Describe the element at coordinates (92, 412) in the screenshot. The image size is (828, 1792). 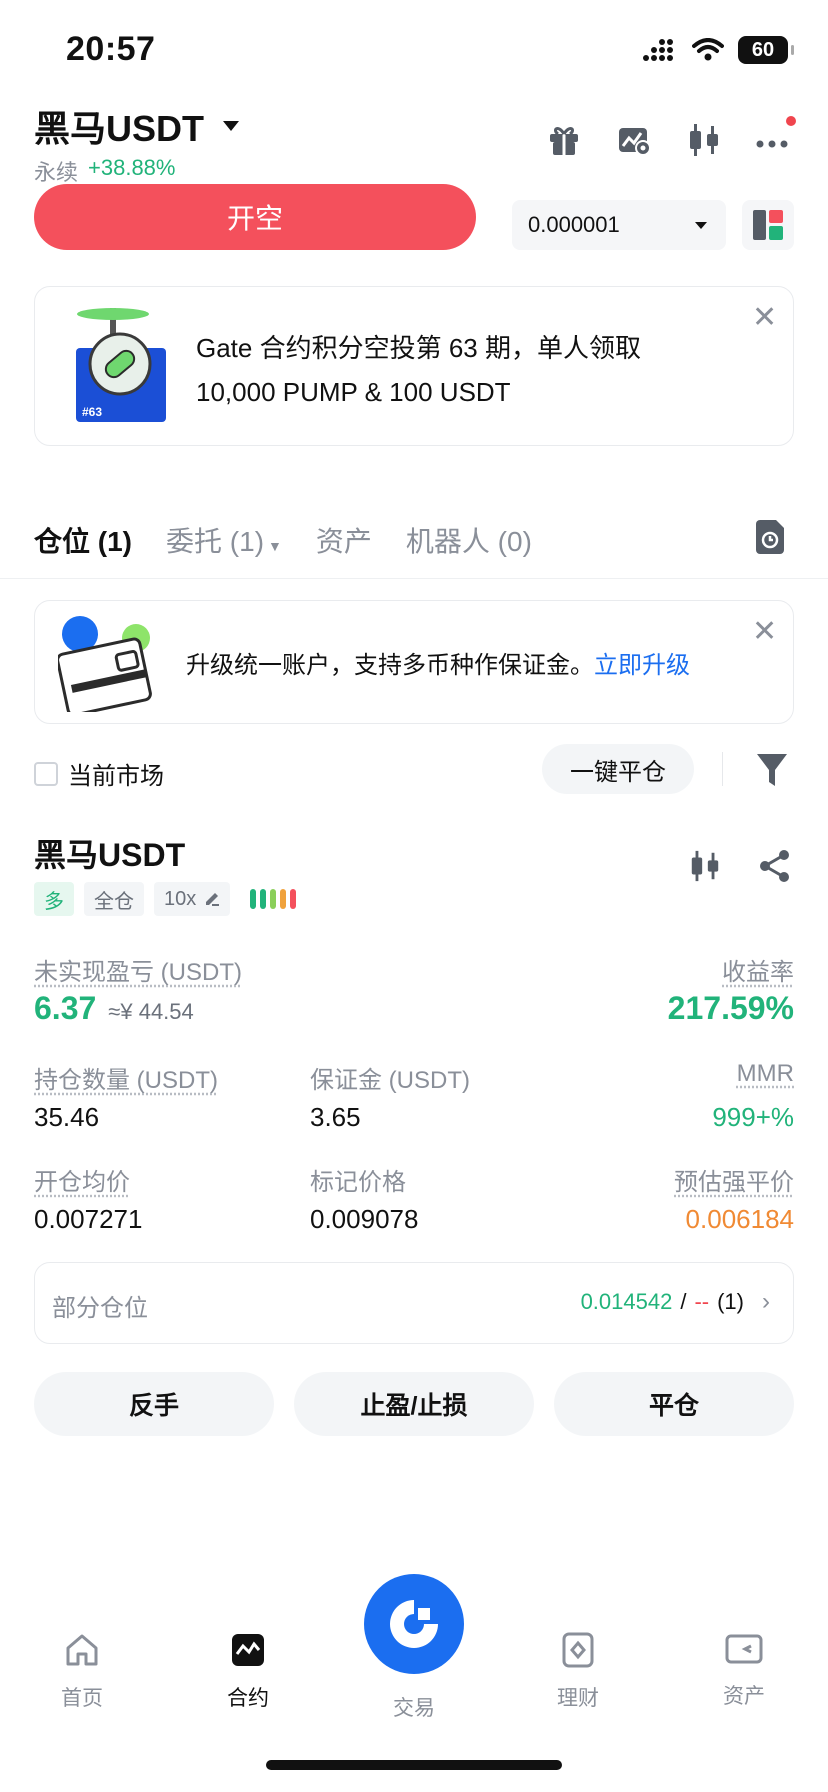
I see `promo-badge: #63` at that location.